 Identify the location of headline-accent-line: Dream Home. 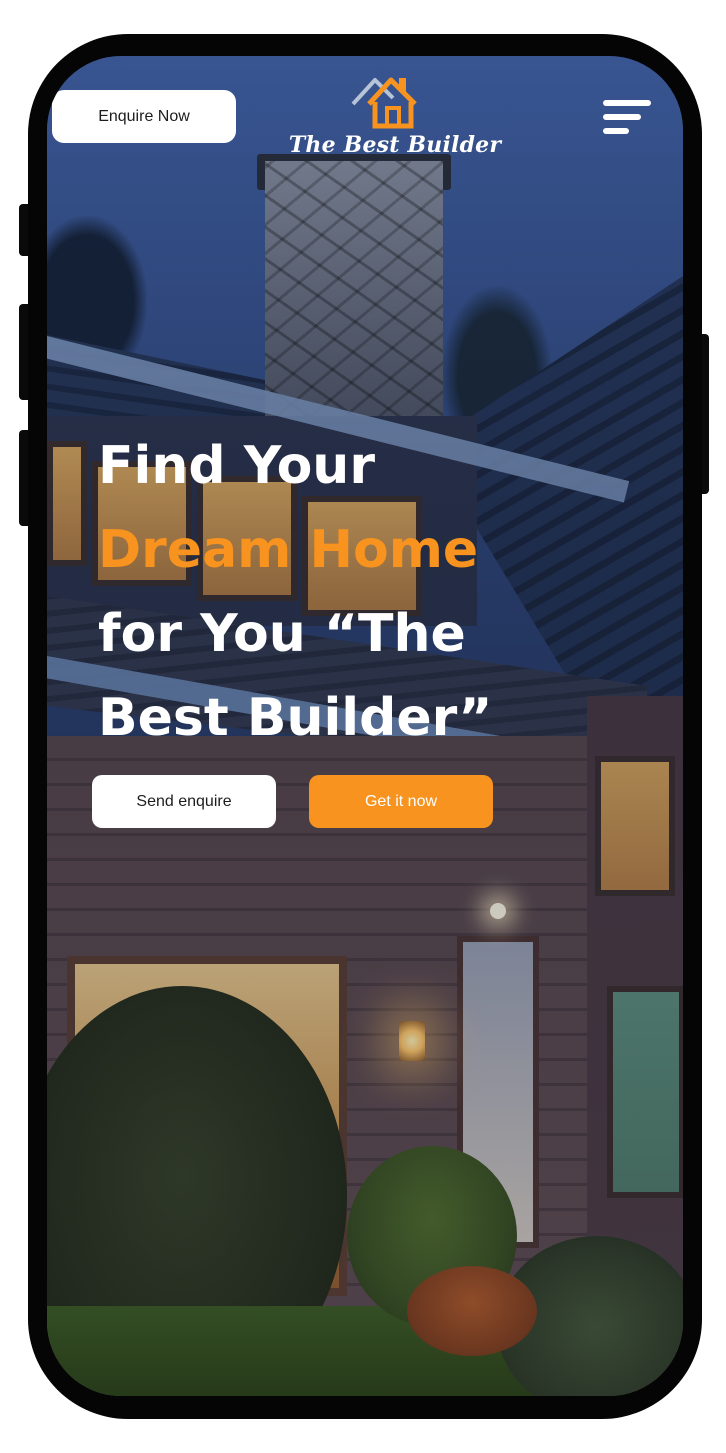
(288, 550).